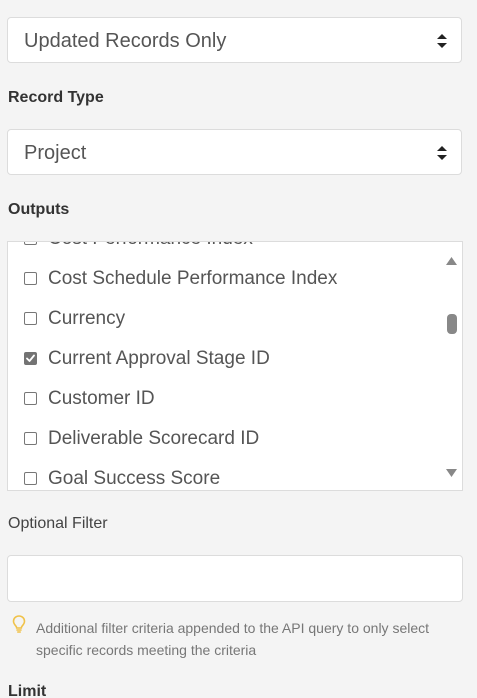 This screenshot has width=477, height=698. I want to click on output-option-label: Current Approval Stage ID, so click(159, 358).